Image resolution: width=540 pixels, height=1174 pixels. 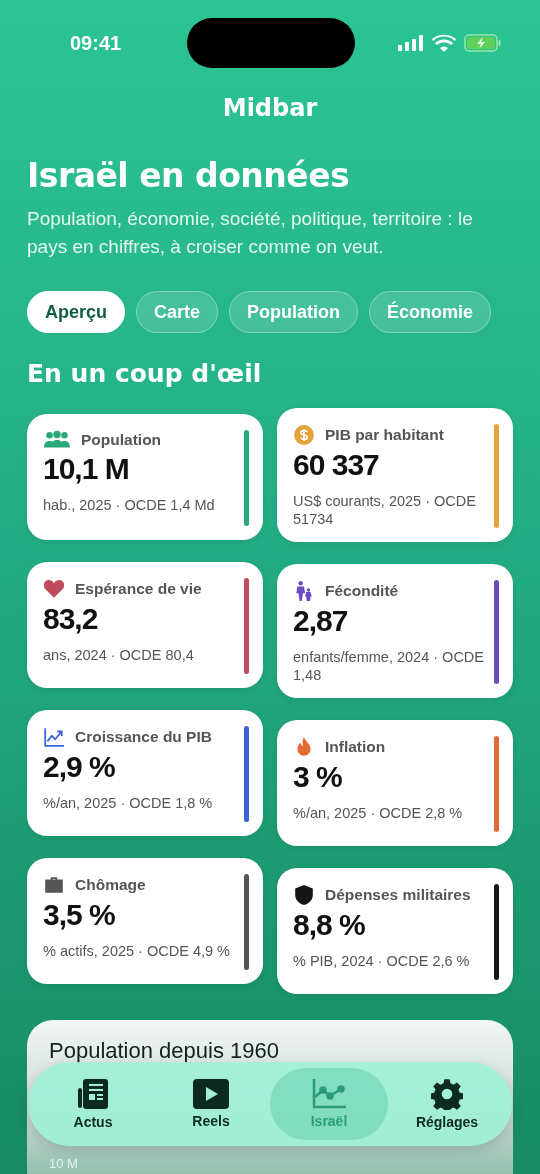 What do you see at coordinates (54, 589) in the screenshot?
I see `heart-icon` at bounding box center [54, 589].